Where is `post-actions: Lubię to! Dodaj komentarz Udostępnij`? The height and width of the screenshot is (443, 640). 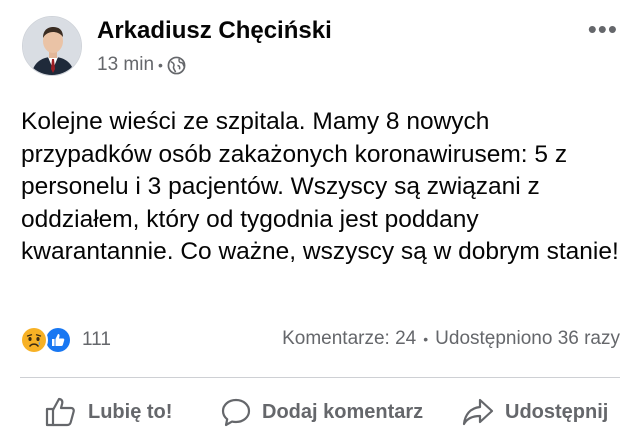 post-actions: Lubię to! Dodaj komentarz Udostępnij is located at coordinates (320, 412).